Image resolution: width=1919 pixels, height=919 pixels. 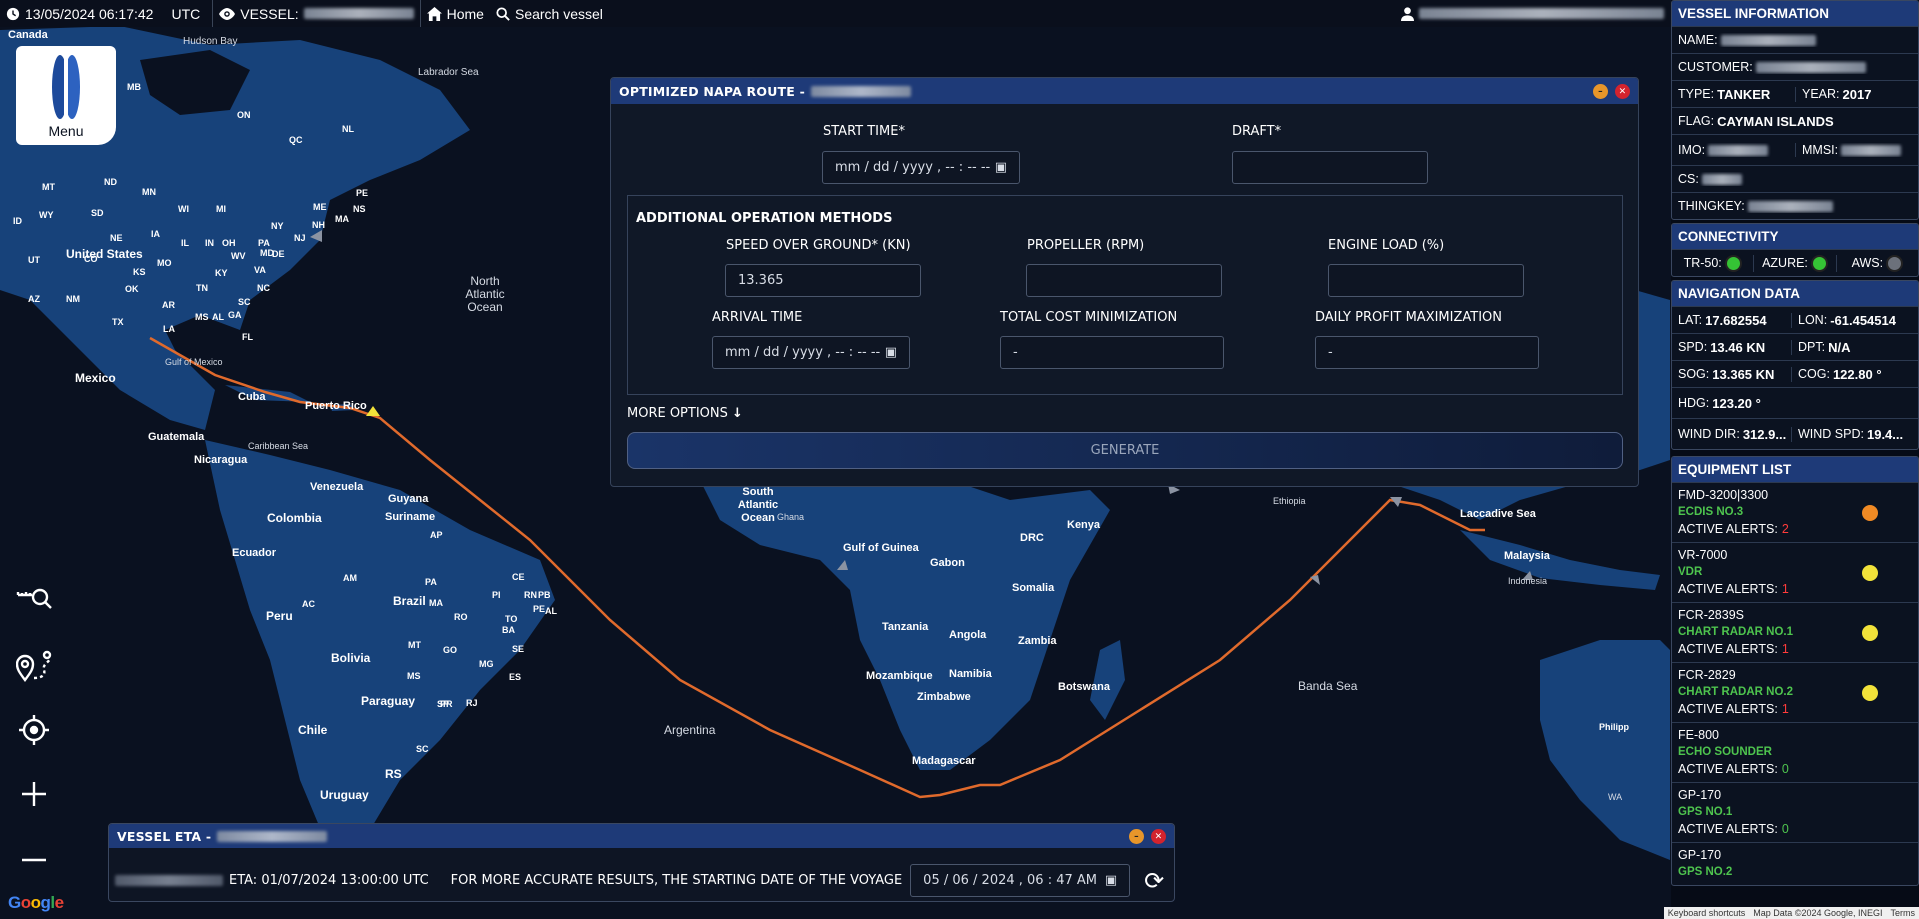 I want to click on route-pin-icon, so click(x=34, y=666).